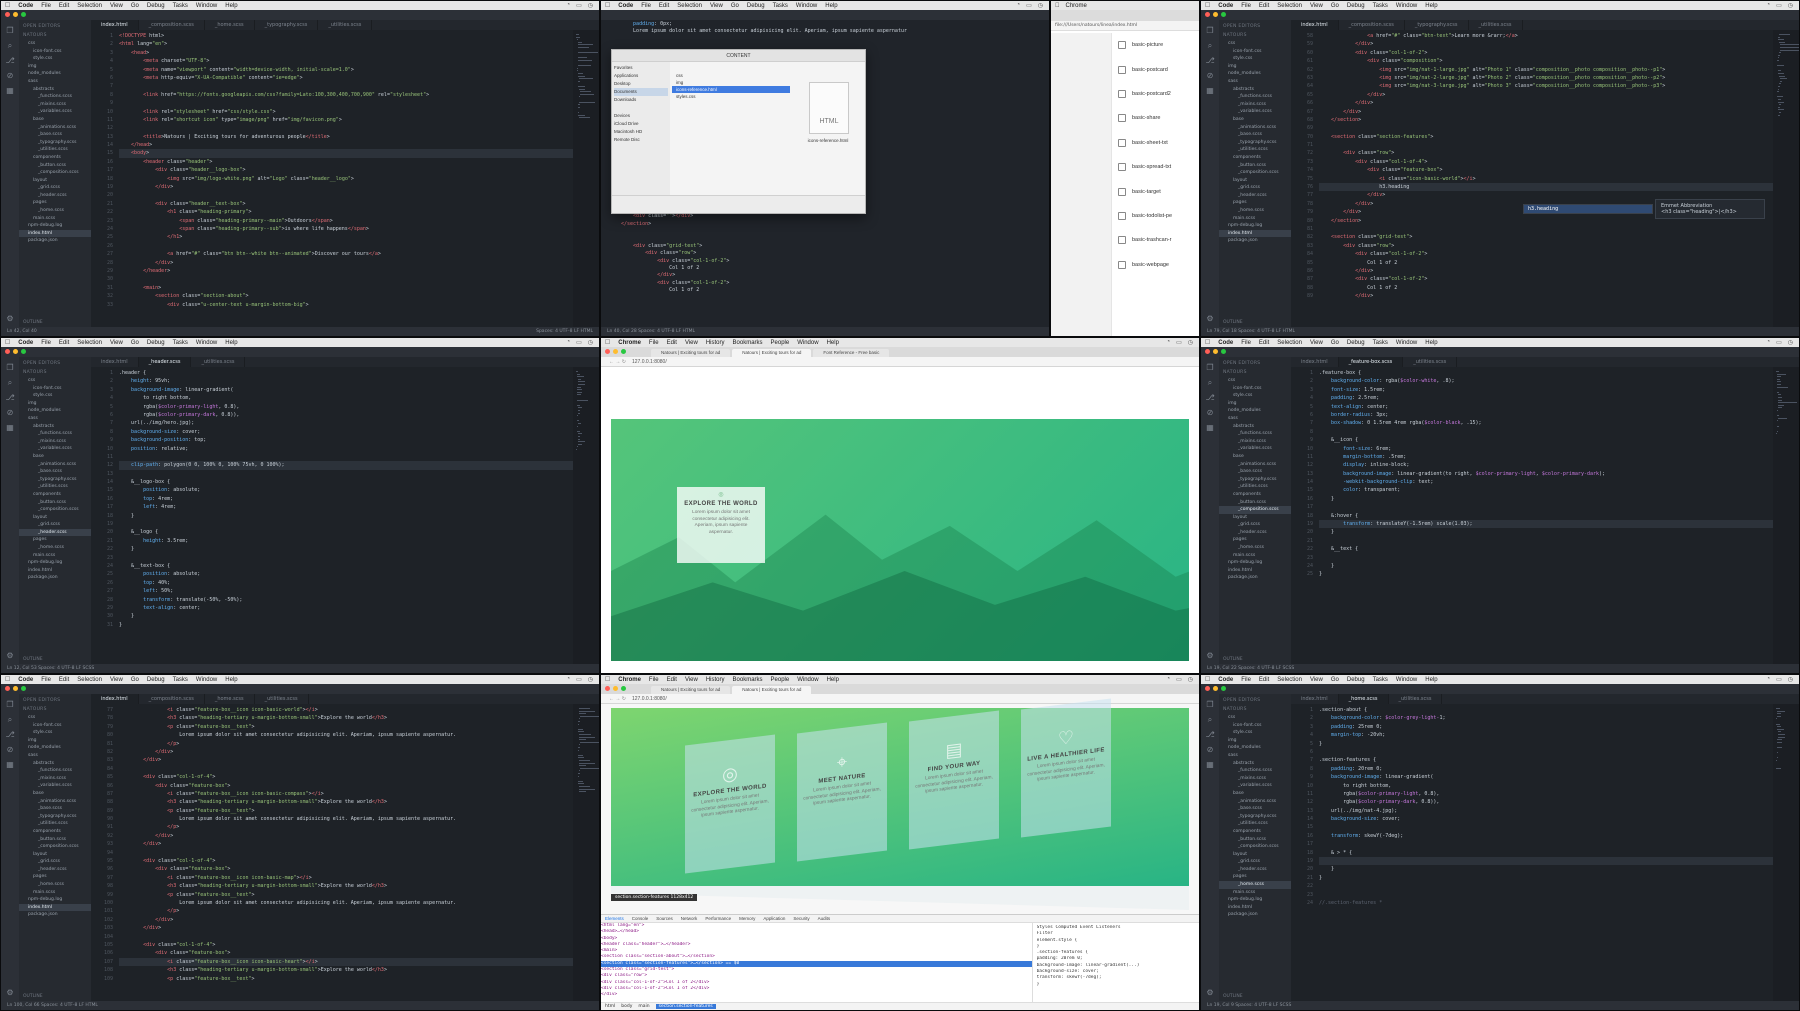 This screenshot has height=1011, width=1800. I want to click on code-line: <h1 class="heading-primary">, so click(346, 212).